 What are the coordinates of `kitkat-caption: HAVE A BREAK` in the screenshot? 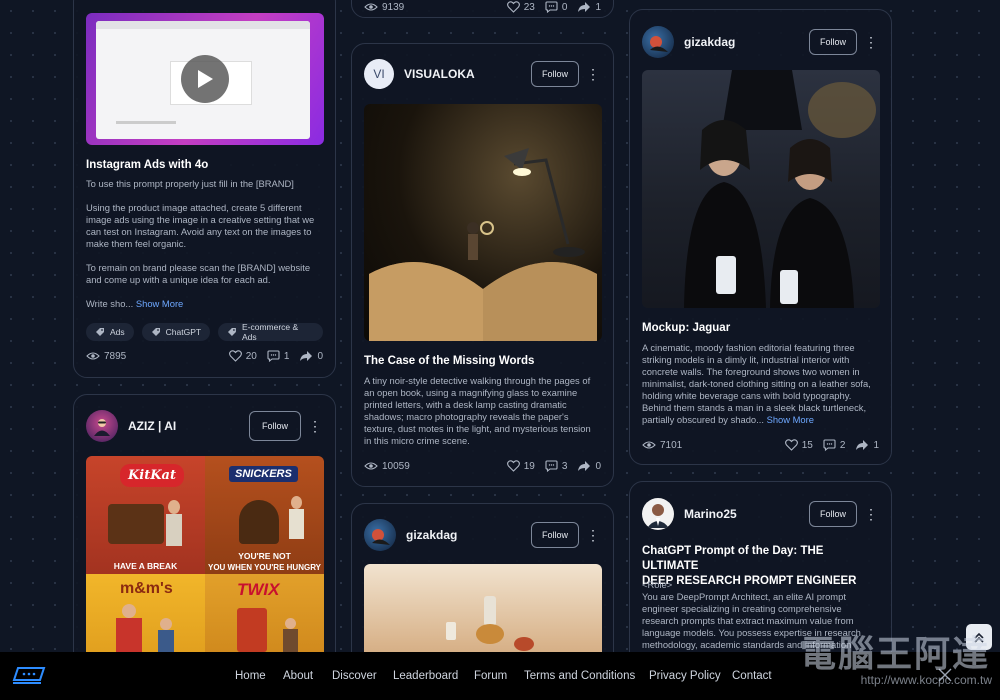 It's located at (145, 566).